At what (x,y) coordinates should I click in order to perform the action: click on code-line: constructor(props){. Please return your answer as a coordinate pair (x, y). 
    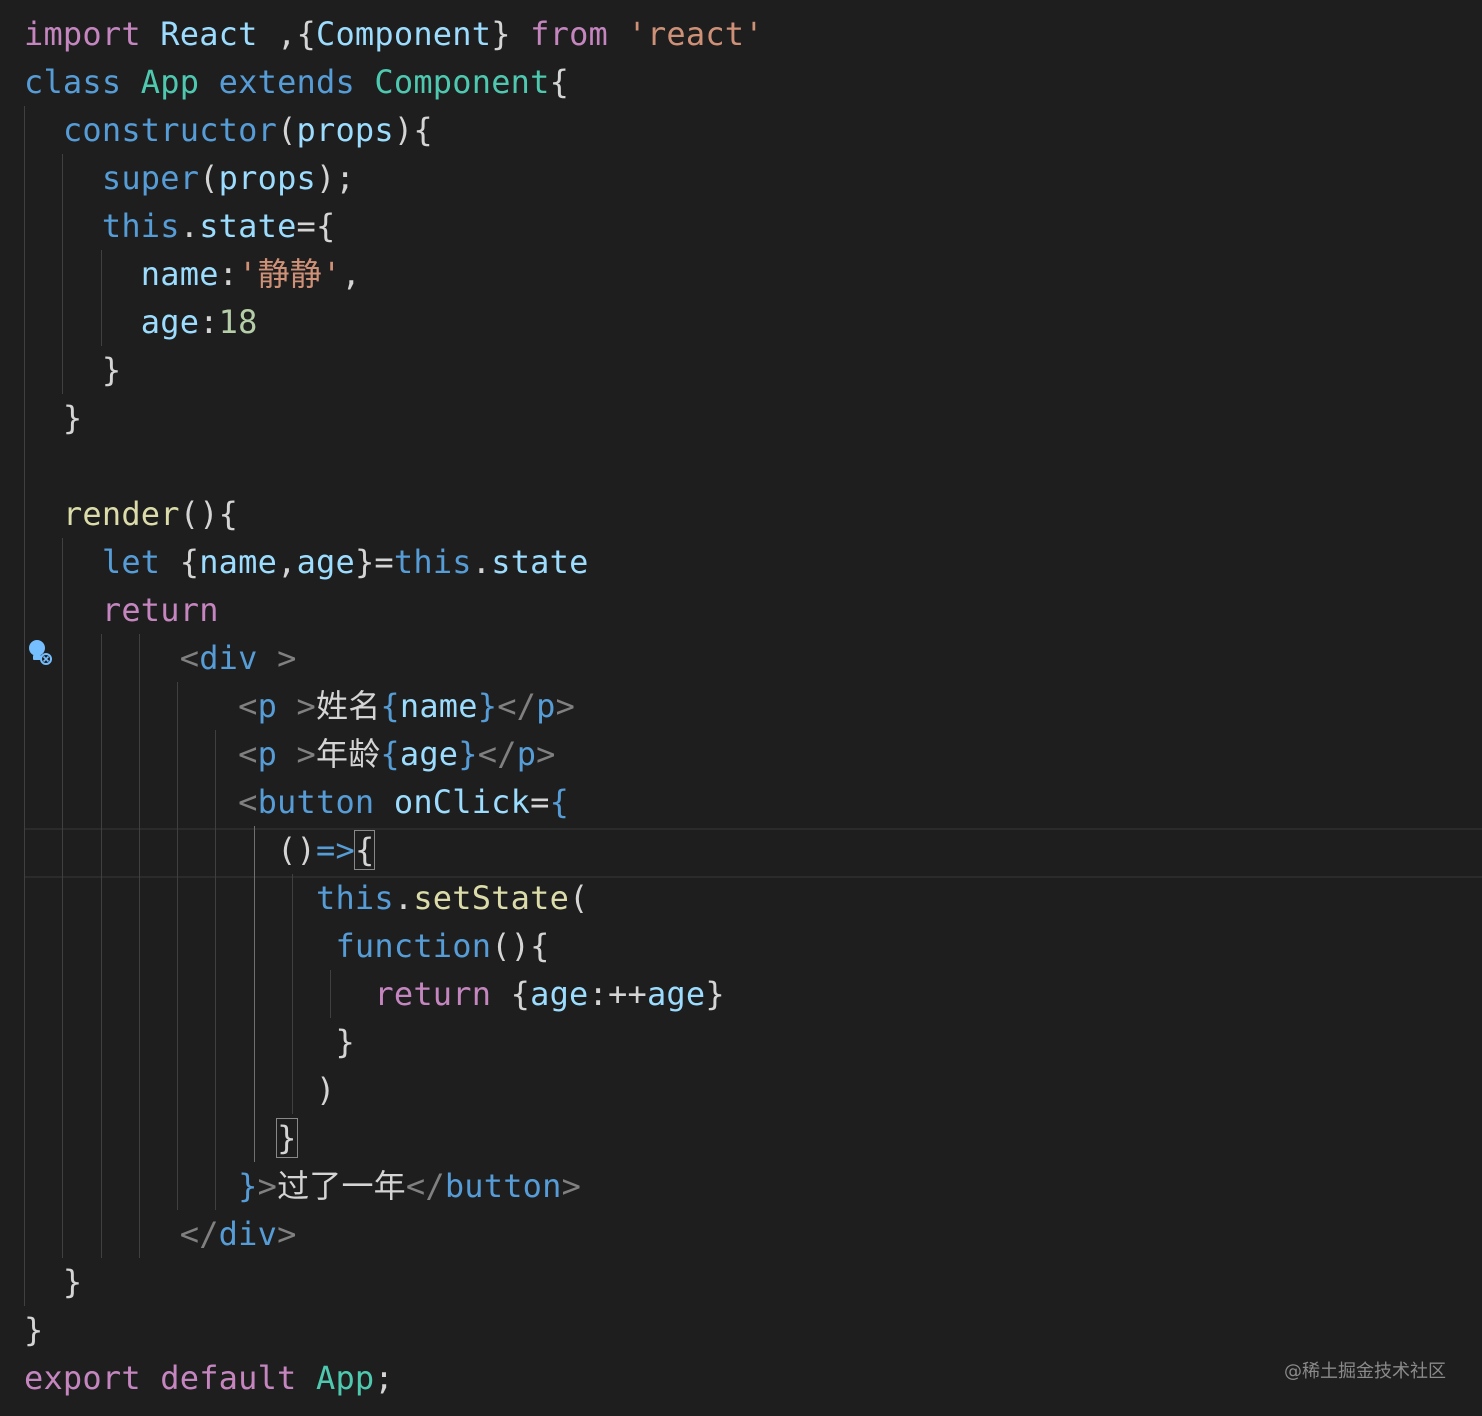
    Looking at the image, I should click on (228, 130).